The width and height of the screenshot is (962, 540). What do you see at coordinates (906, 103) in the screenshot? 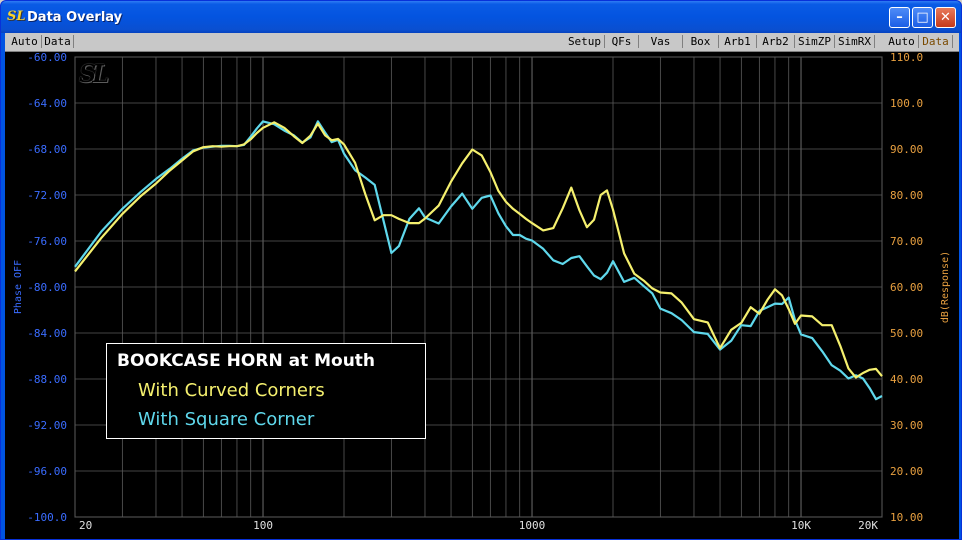
I see `right-y-tick-label: 100.0` at bounding box center [906, 103].